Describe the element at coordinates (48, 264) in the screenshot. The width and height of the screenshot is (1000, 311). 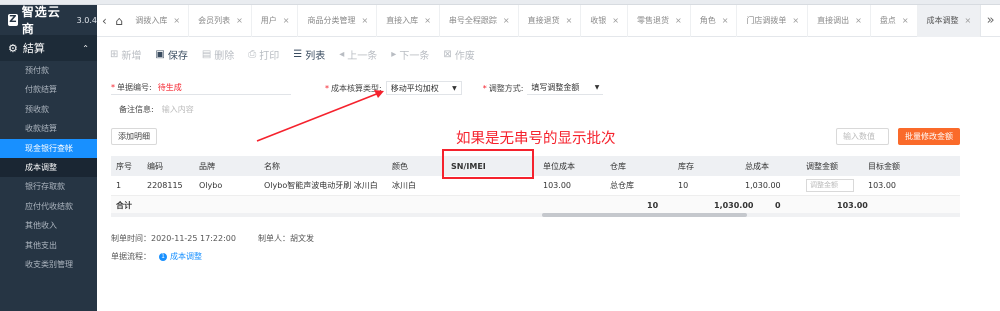
I see `sidebar-item-category-manage: 收支类别管理` at that location.